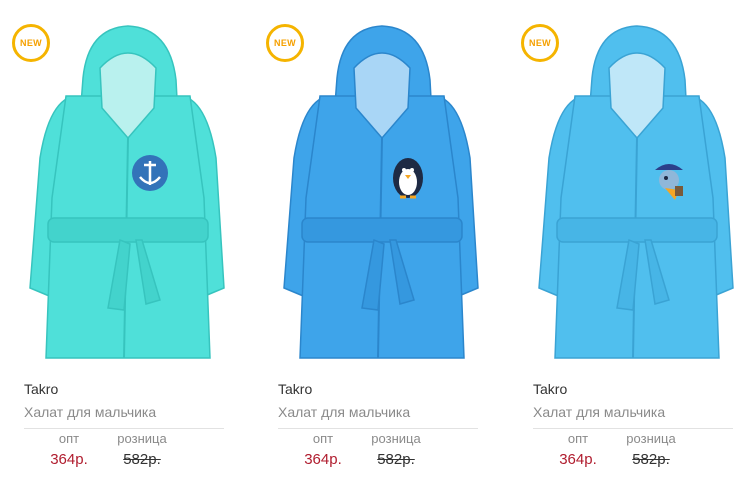 This screenshot has height=504, width=745. Describe the element at coordinates (150, 173) in the screenshot. I see `anchor-icon` at that location.